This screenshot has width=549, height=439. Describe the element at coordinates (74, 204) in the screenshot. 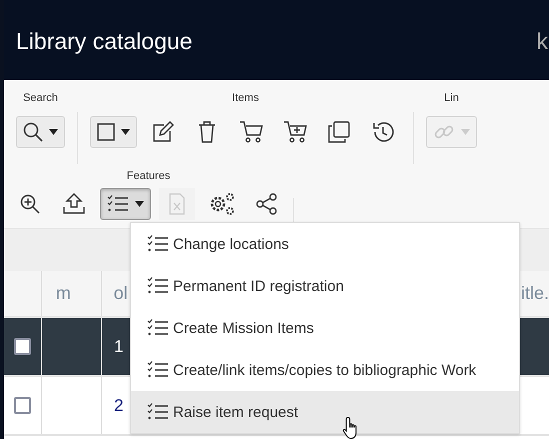

I see `upload-icon` at that location.